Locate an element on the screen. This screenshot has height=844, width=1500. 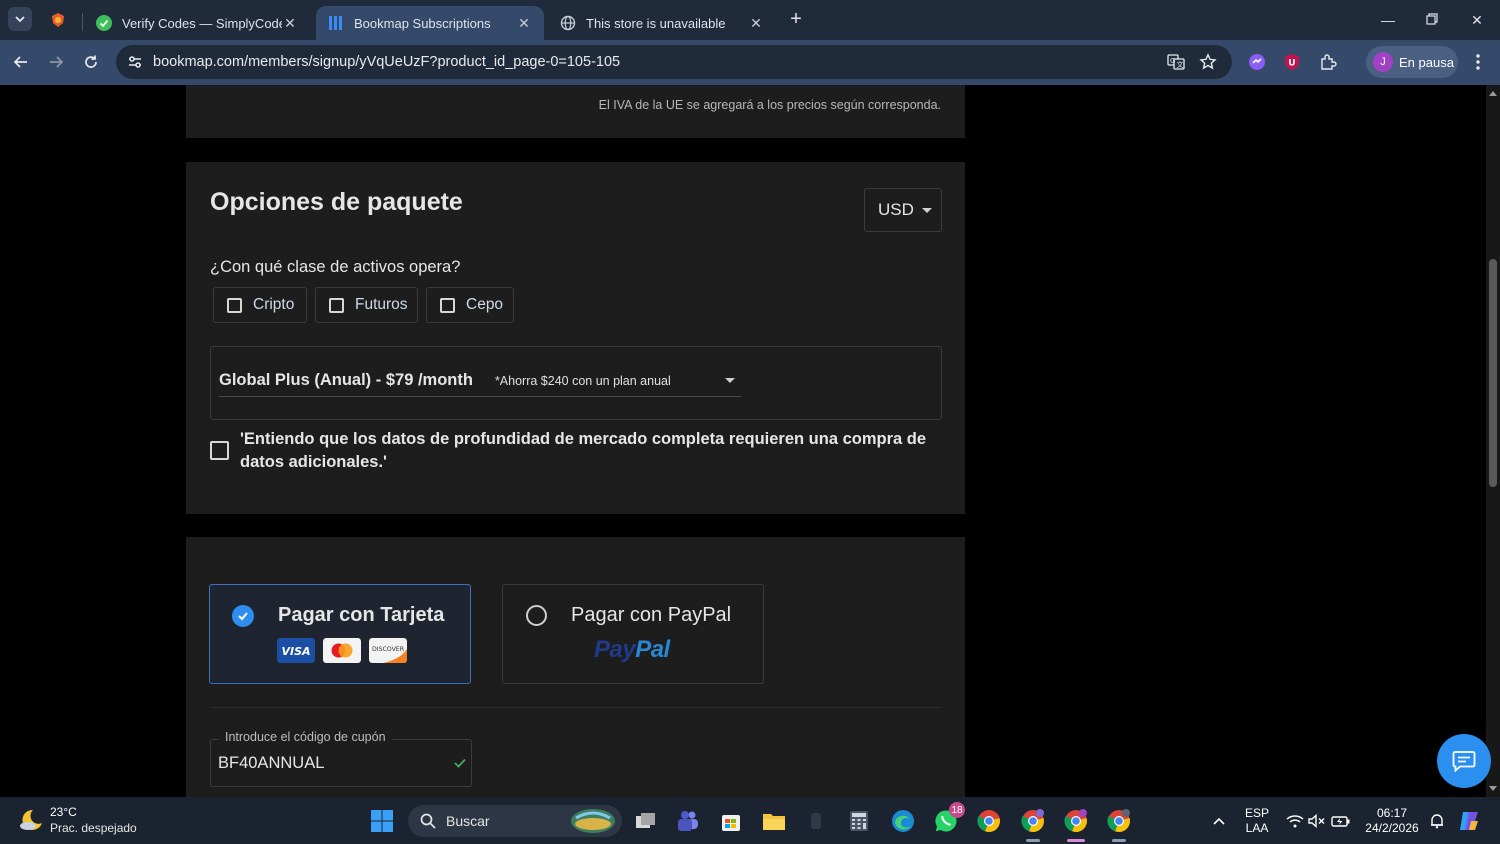
keyboard-layout: LAA is located at coordinates (1257, 828).